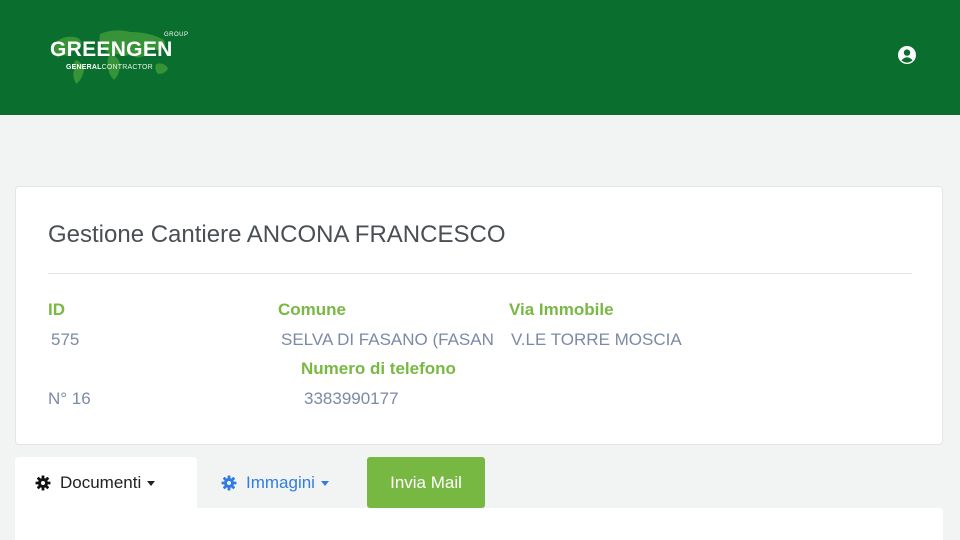  Describe the element at coordinates (101, 482) in the screenshot. I see `tab-documenti-label: Documenti` at that location.